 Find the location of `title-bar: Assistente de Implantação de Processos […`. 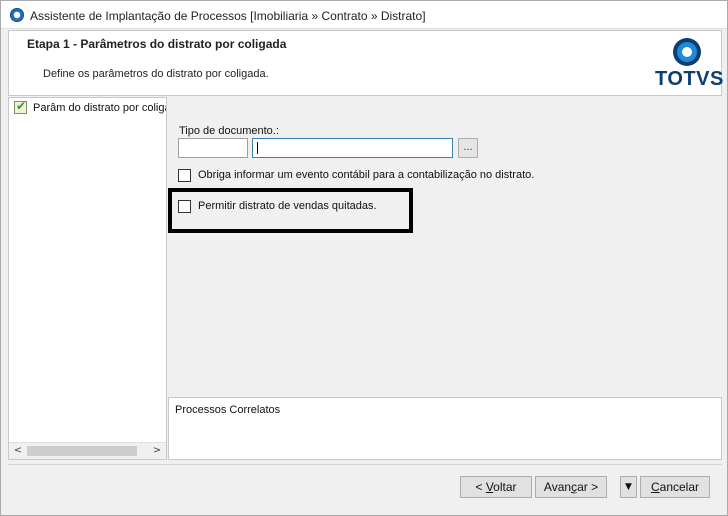

title-bar: Assistente de Implantação de Processos [… is located at coordinates (364, 15).